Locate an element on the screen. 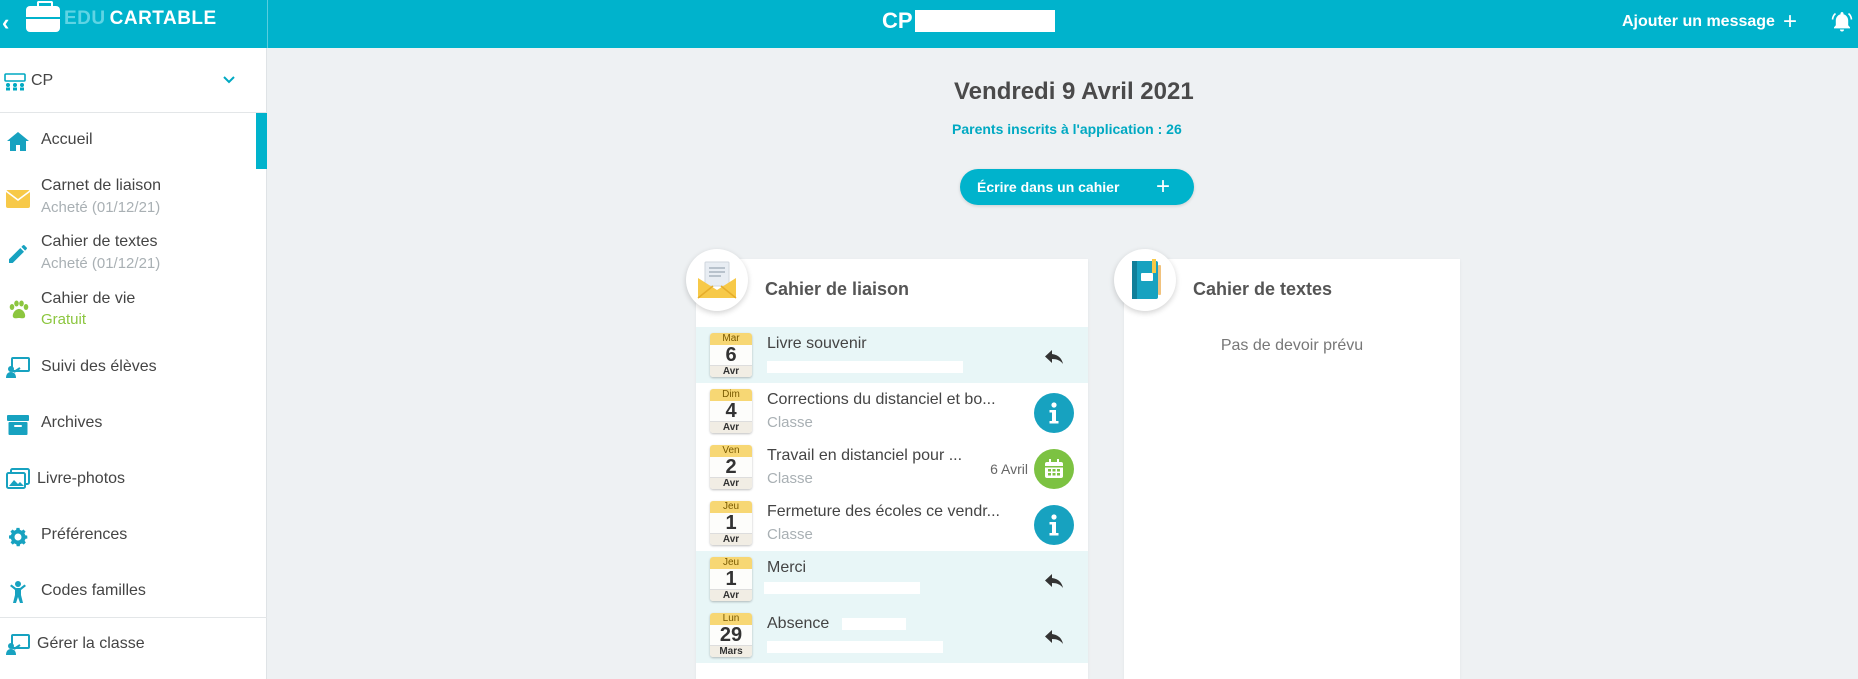  date-badge-day: 29 is located at coordinates (731, 635).